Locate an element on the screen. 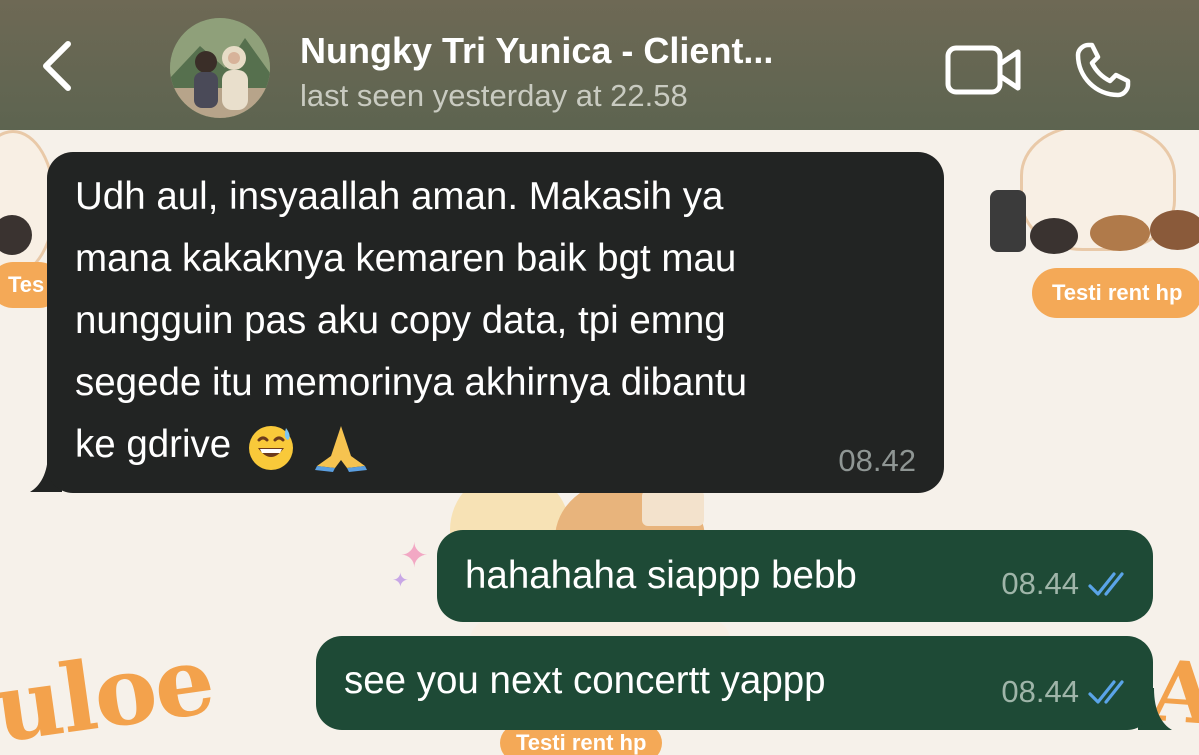 The width and height of the screenshot is (1199, 755). message-line: mana kakaknya kemaren baik bgt mau is located at coordinates (406, 258).